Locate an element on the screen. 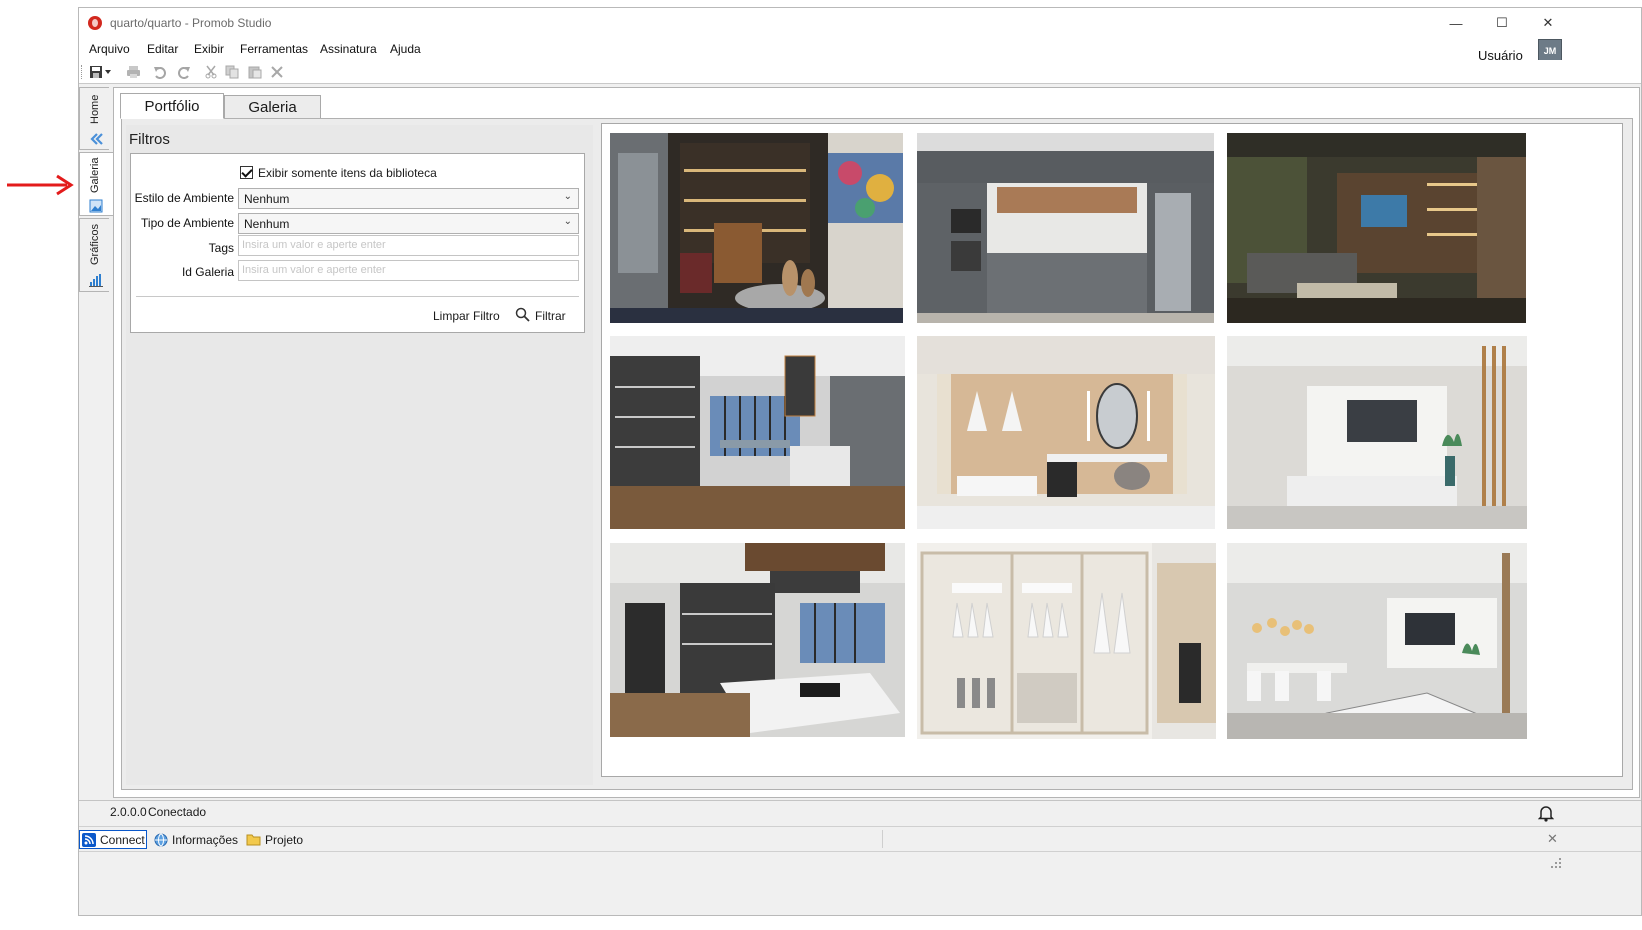 This screenshot has width=1642, height=930. tab-projeto: Projeto is located at coordinates (274, 839).